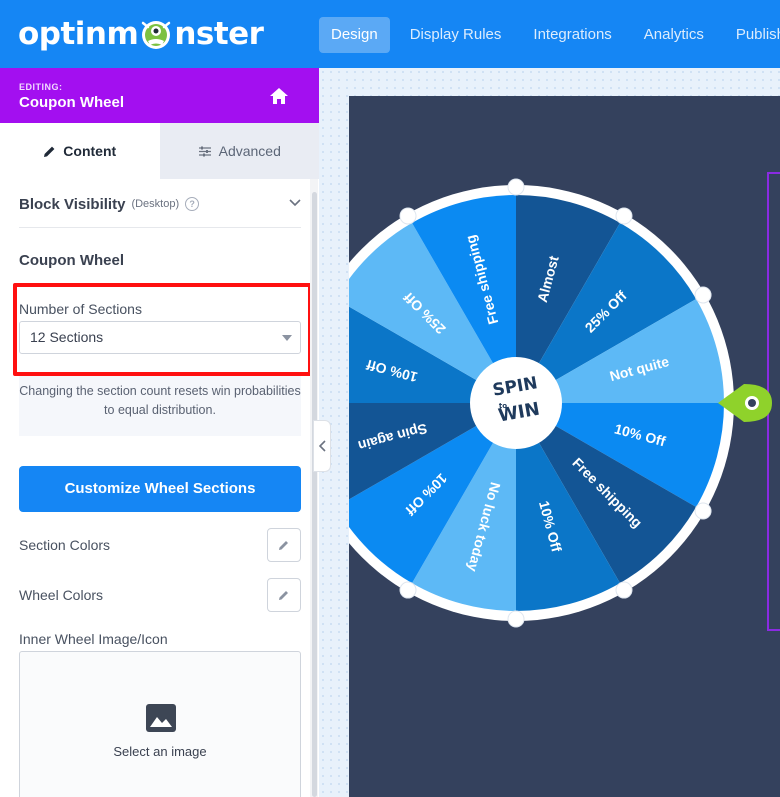 This screenshot has width=780, height=797. I want to click on help-icon: ?, so click(192, 204).